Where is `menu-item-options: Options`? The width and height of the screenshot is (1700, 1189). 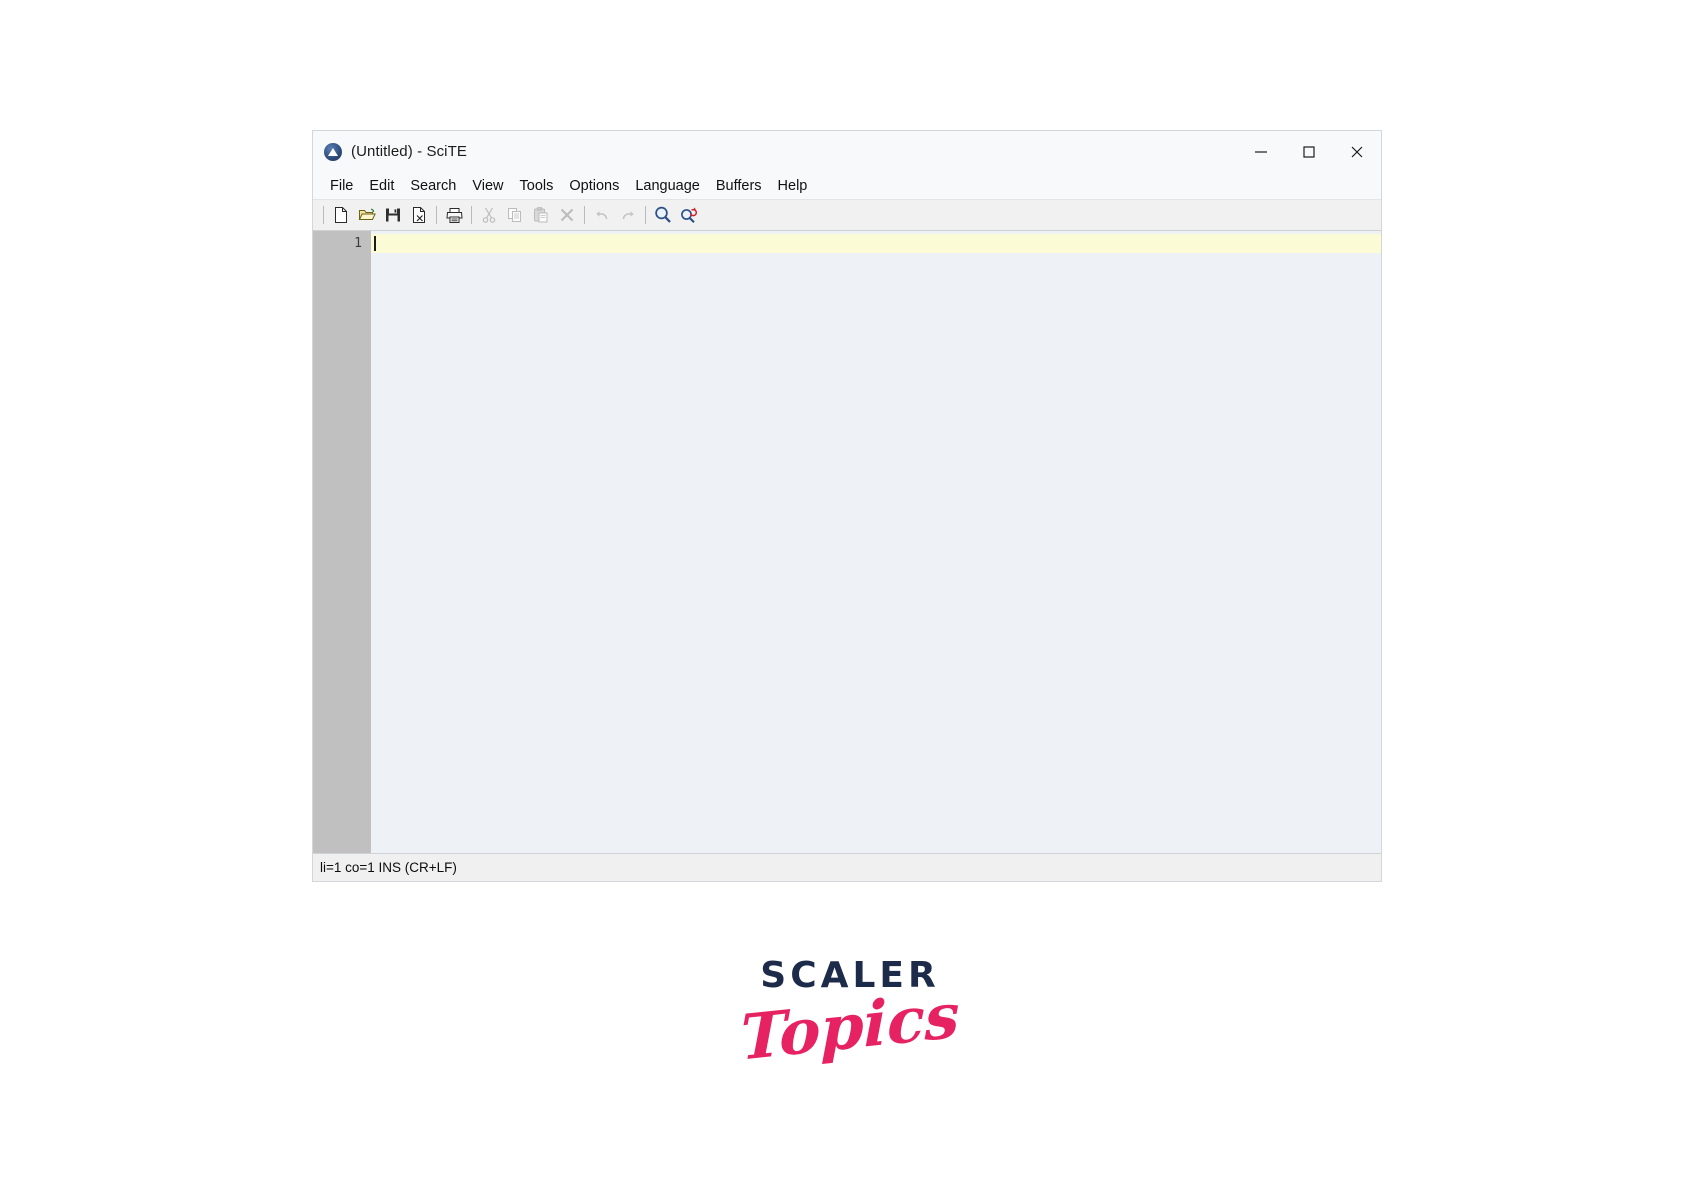 menu-item-options: Options is located at coordinates (594, 186).